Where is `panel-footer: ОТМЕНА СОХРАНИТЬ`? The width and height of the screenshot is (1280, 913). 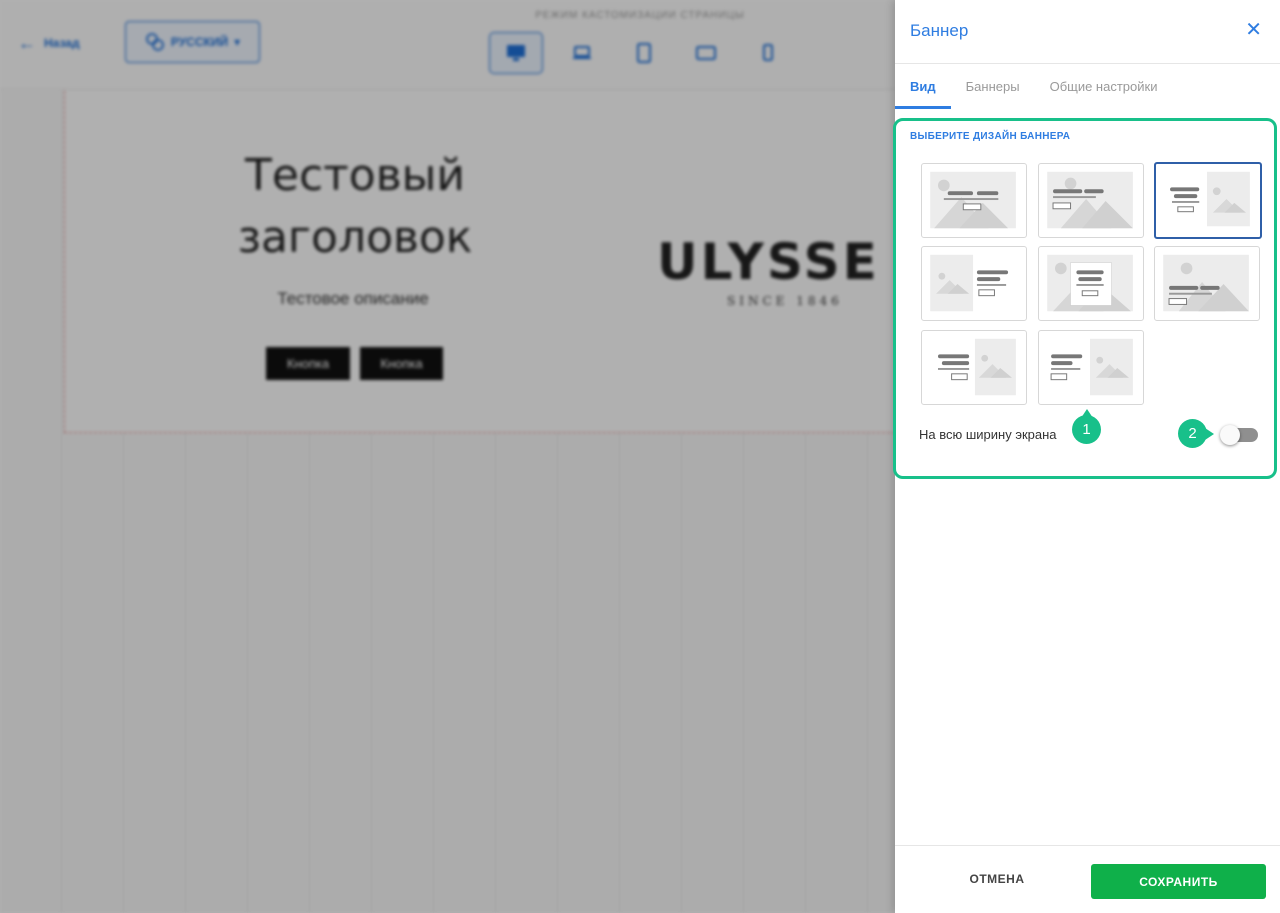 panel-footer: ОТМЕНА СОХРАНИТЬ is located at coordinates (1087, 879).